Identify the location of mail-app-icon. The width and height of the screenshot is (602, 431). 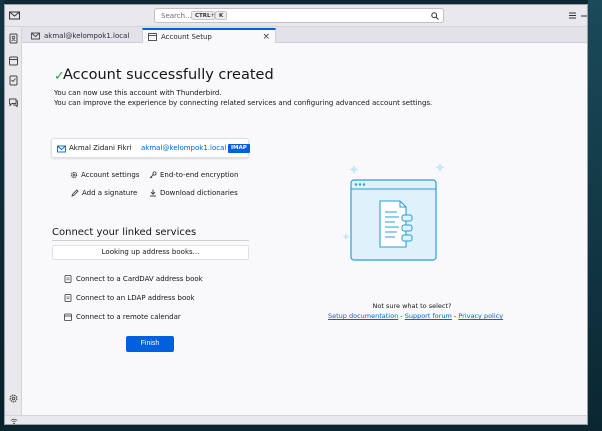
(14, 15).